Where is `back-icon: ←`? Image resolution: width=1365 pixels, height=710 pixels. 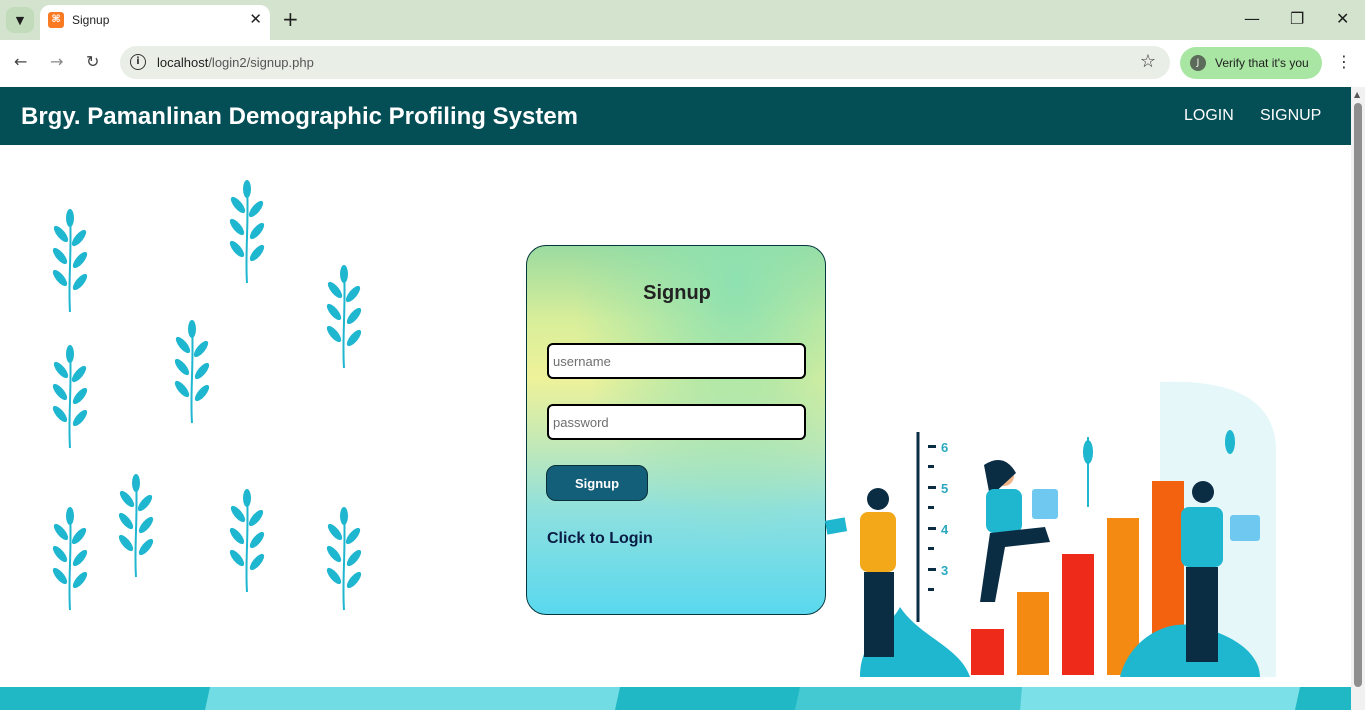 back-icon: ← is located at coordinates (20, 61).